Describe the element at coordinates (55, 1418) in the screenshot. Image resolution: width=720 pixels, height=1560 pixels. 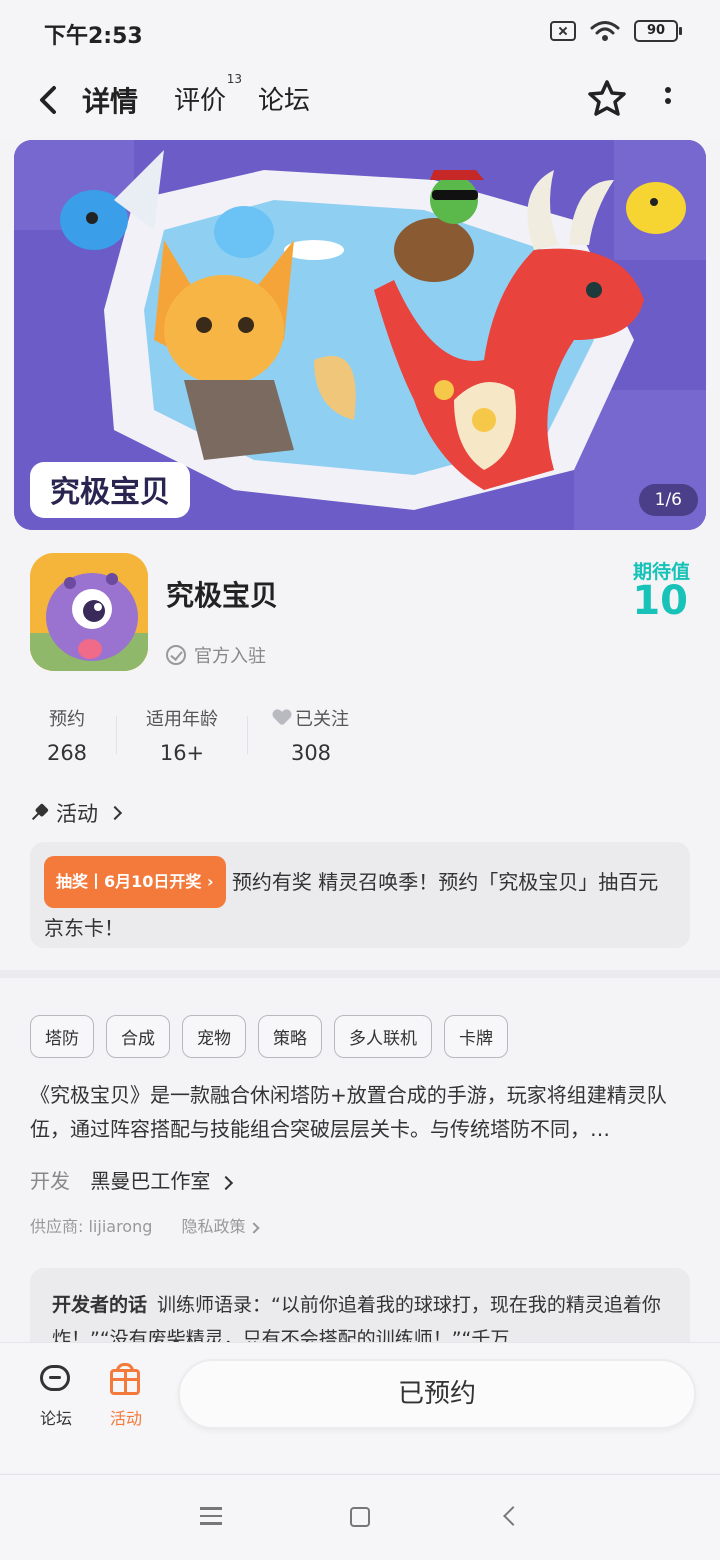
I see `forum-button-label: 论坛` at that location.